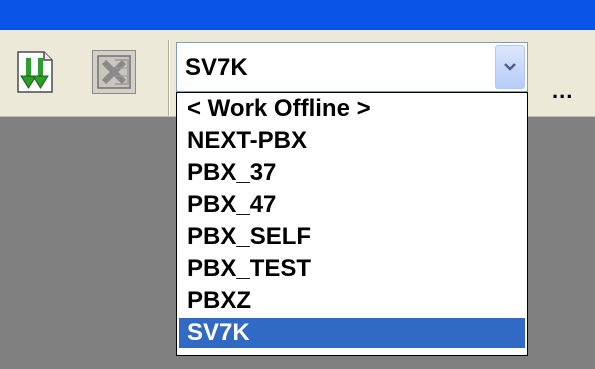  I want to click on dropdown-option-sv7k: SV7K, so click(352, 333).